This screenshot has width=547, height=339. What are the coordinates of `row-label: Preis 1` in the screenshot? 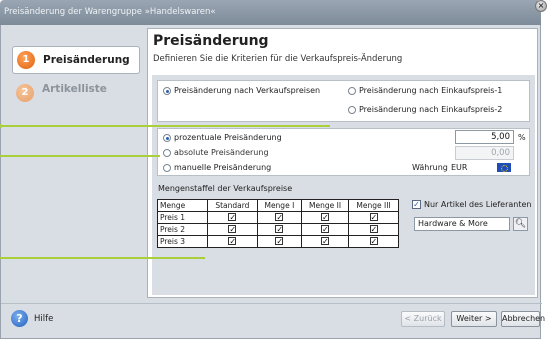 It's located at (182, 217).